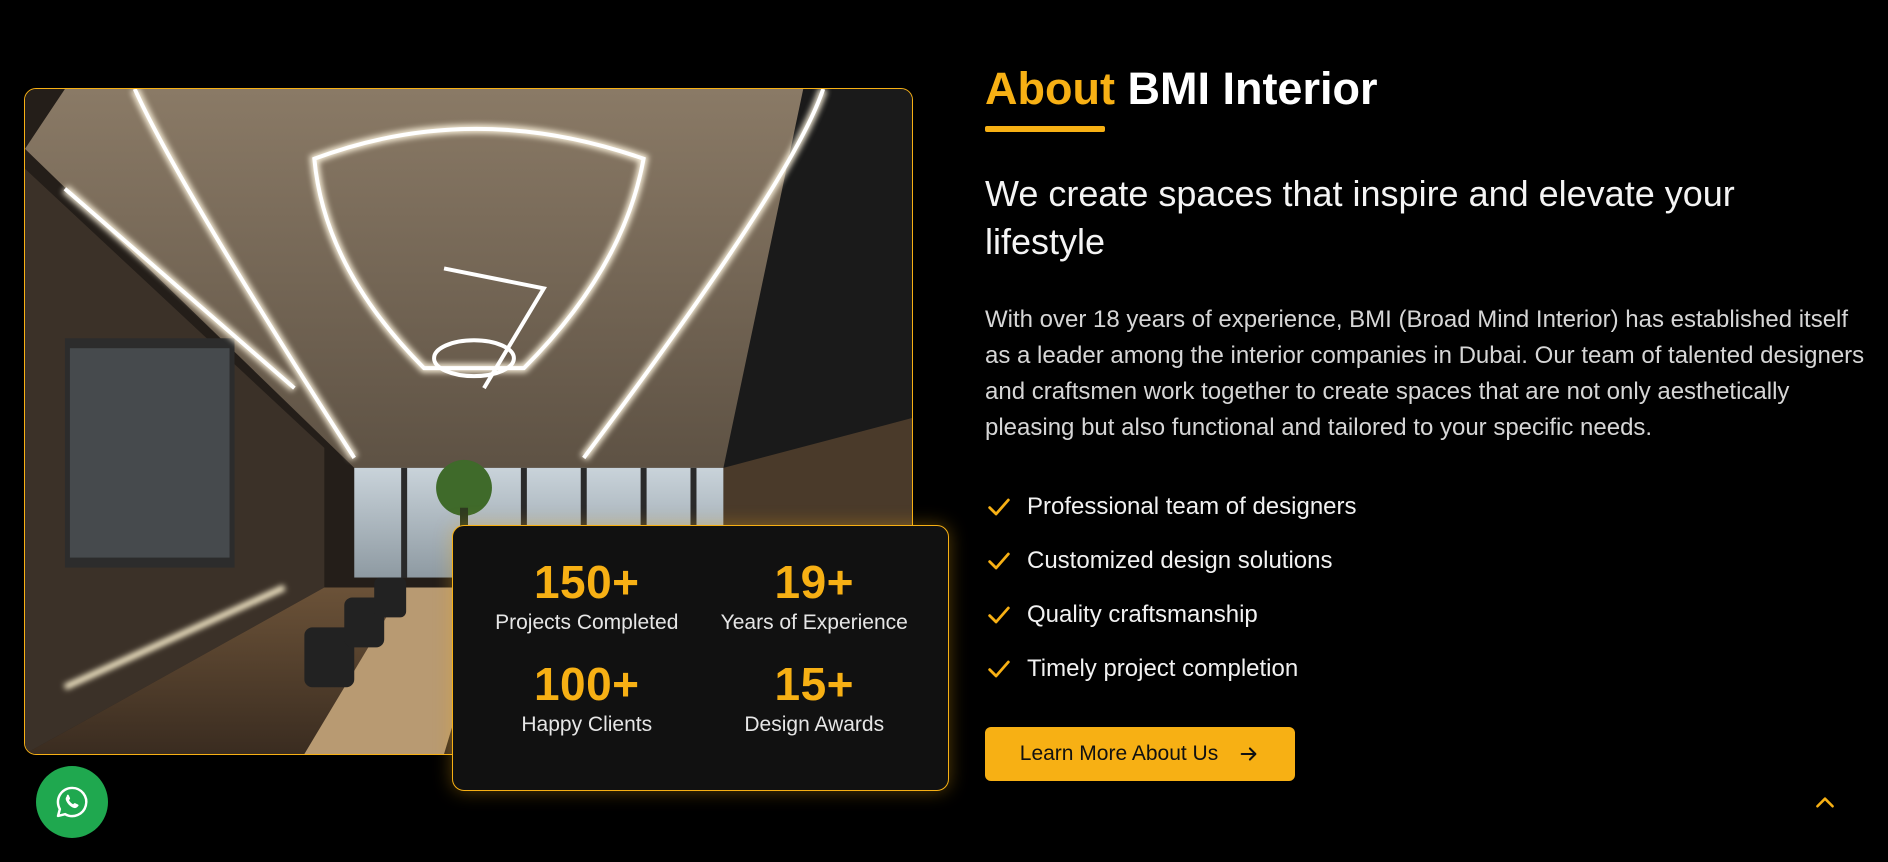  I want to click on stat-value: 150+, so click(586, 582).